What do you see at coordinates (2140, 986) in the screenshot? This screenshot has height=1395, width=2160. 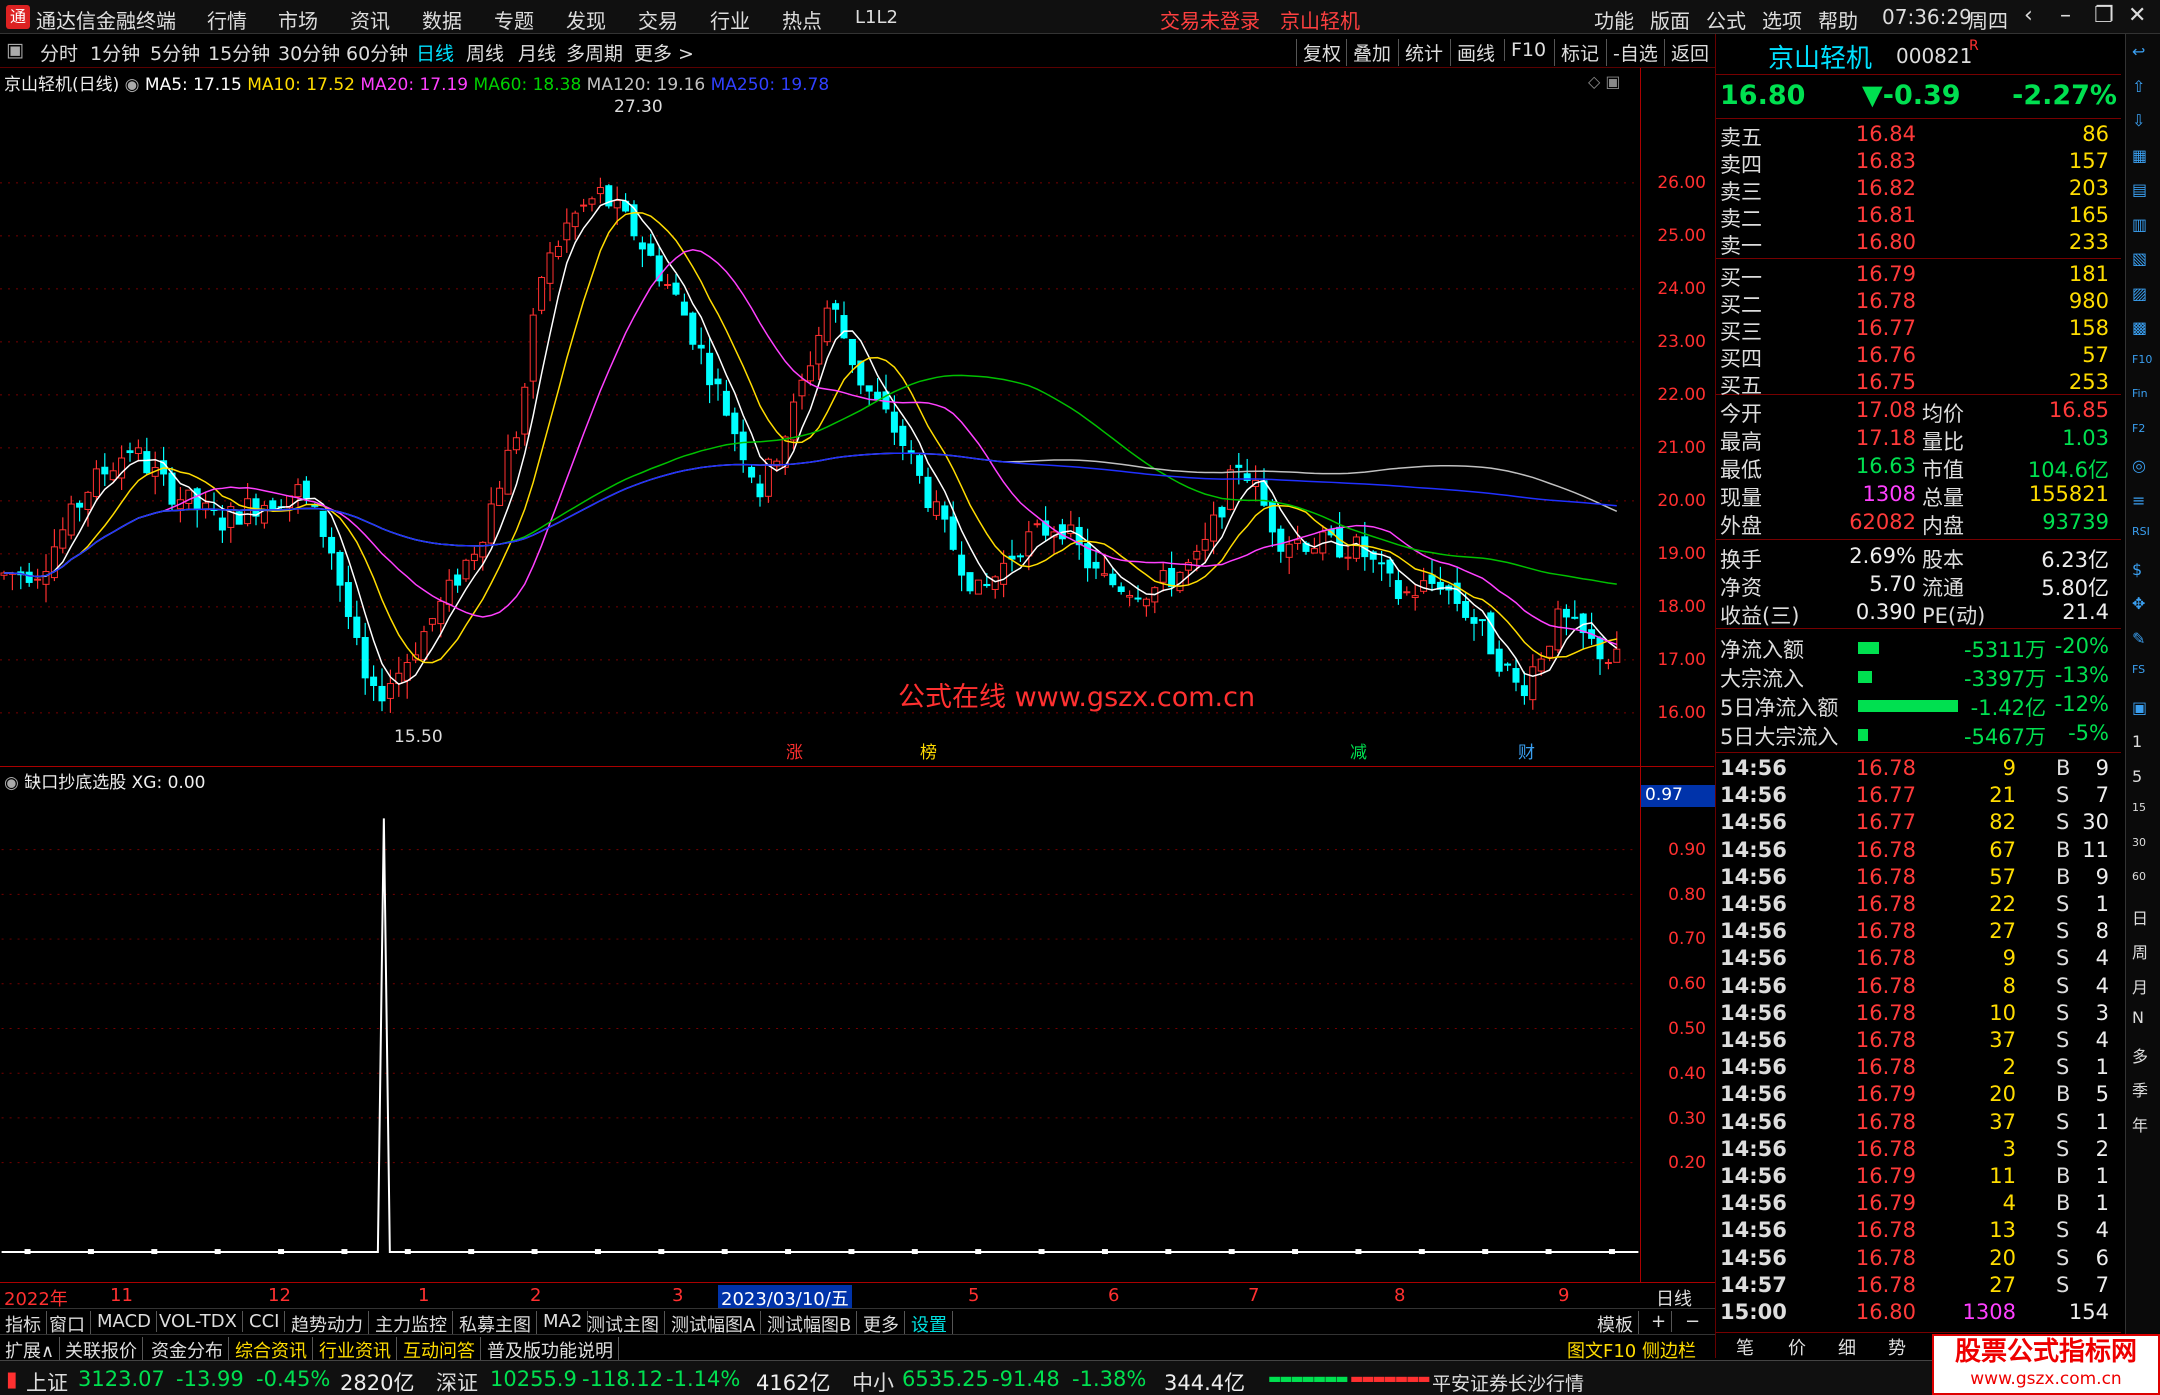 I see `period-month-icon: 月` at bounding box center [2140, 986].